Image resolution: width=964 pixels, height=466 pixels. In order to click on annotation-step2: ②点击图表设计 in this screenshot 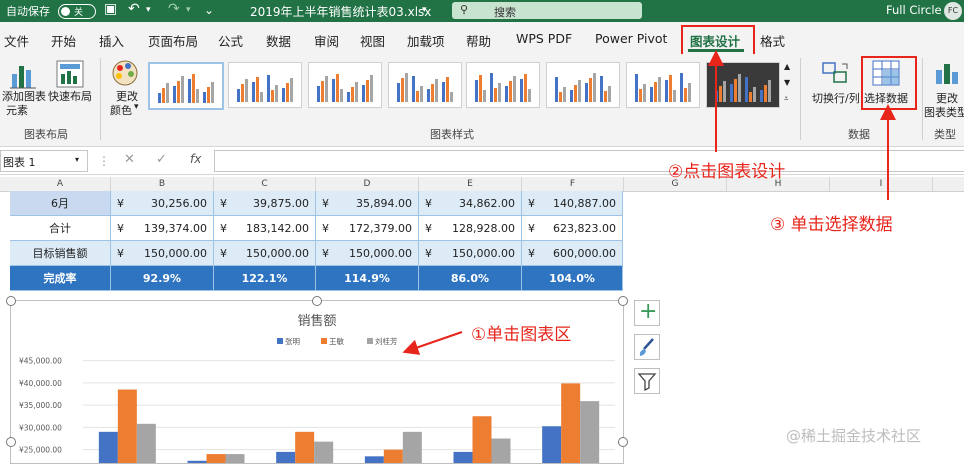, I will do `click(727, 172)`.